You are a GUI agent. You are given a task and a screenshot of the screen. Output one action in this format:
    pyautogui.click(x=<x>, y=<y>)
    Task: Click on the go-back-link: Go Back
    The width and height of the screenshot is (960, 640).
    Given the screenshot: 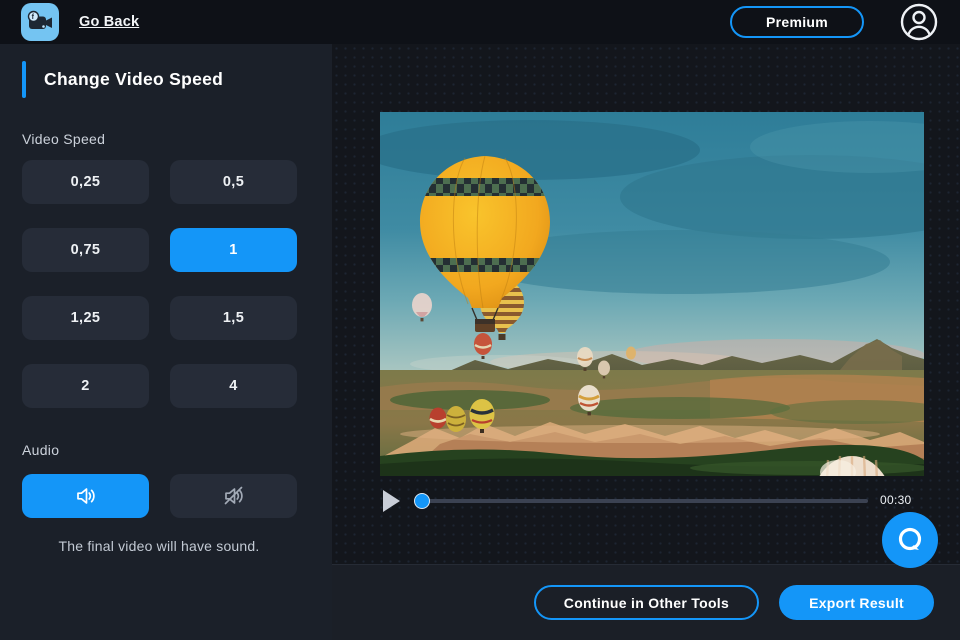 What is the action you would take?
    pyautogui.click(x=109, y=22)
    